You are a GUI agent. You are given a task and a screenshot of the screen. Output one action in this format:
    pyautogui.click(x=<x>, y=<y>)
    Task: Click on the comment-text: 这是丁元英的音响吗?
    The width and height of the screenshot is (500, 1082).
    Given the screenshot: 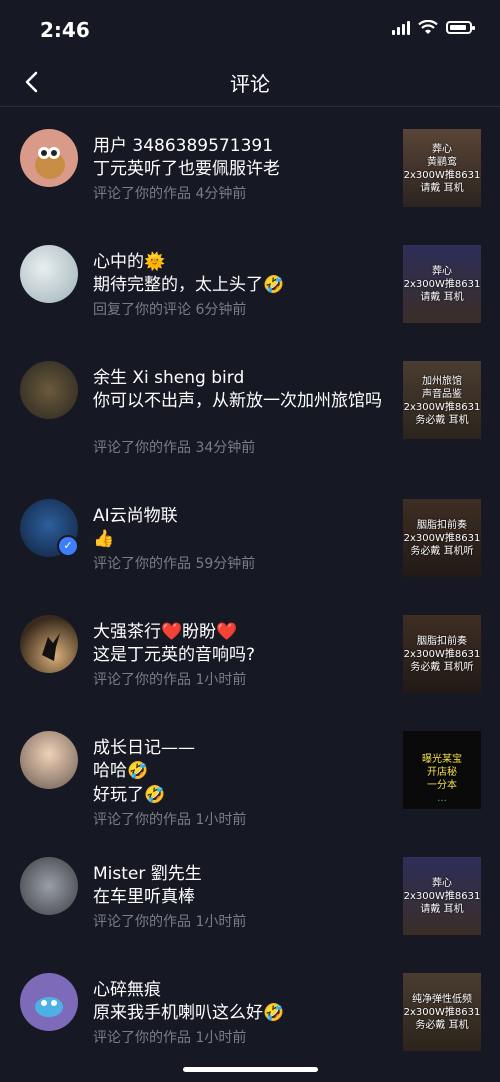 What is the action you would take?
    pyautogui.click(x=174, y=655)
    